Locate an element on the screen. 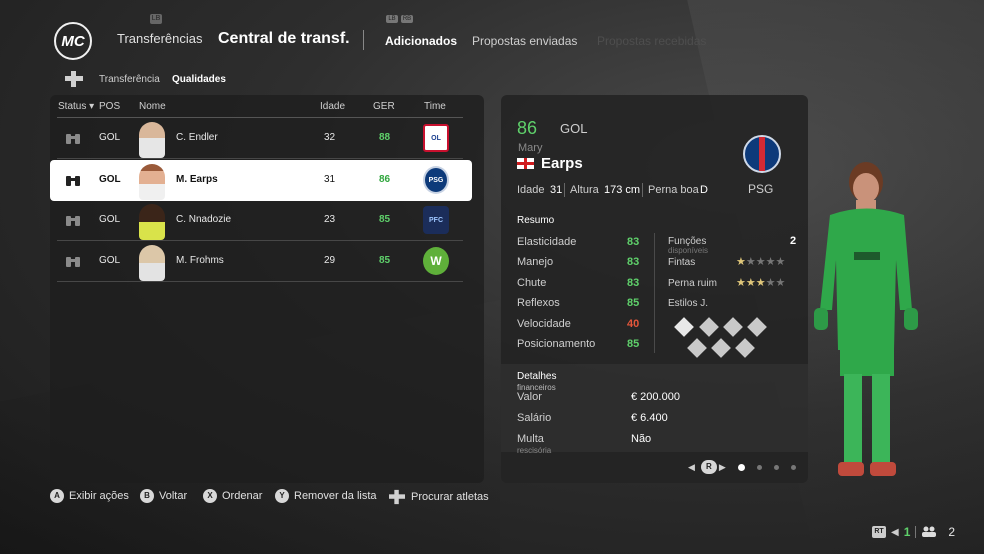  hint-label: Exibir ações is located at coordinates (99, 496).